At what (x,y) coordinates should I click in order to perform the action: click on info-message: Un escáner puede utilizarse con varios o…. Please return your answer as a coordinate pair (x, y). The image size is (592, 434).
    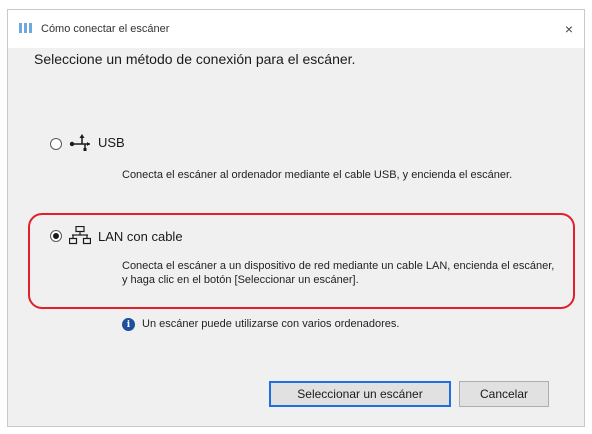
    Looking at the image, I should click on (271, 324).